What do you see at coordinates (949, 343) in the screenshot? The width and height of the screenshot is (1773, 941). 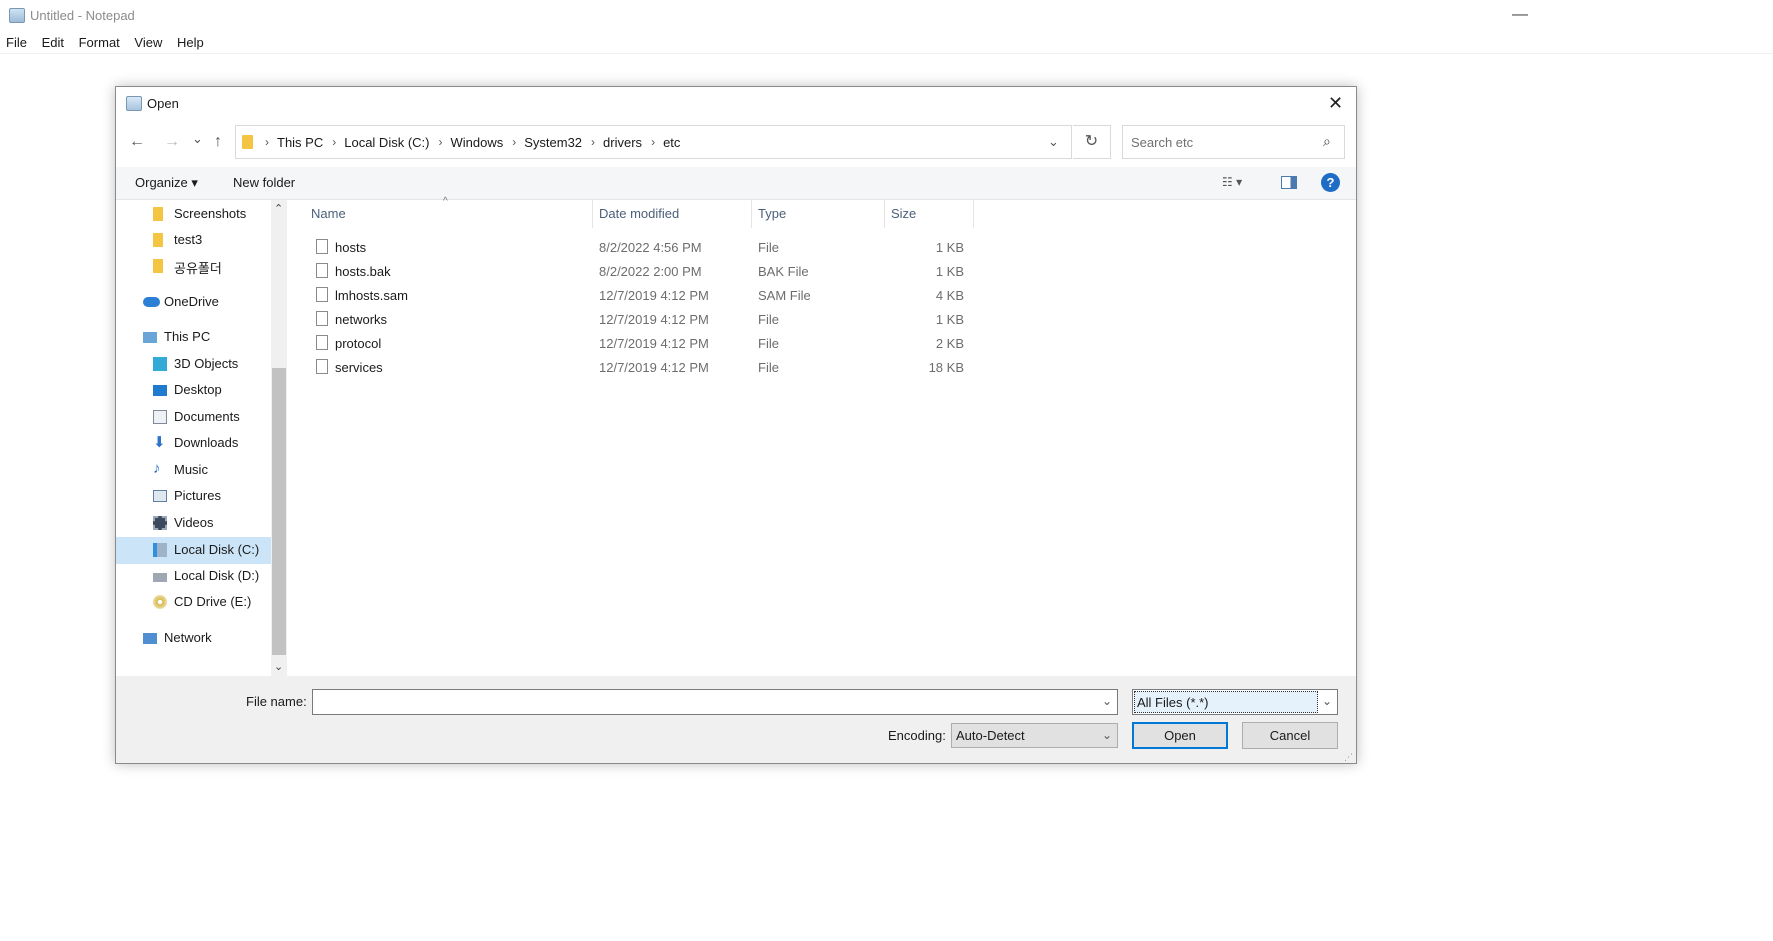 I see `file-size: 2 KB` at bounding box center [949, 343].